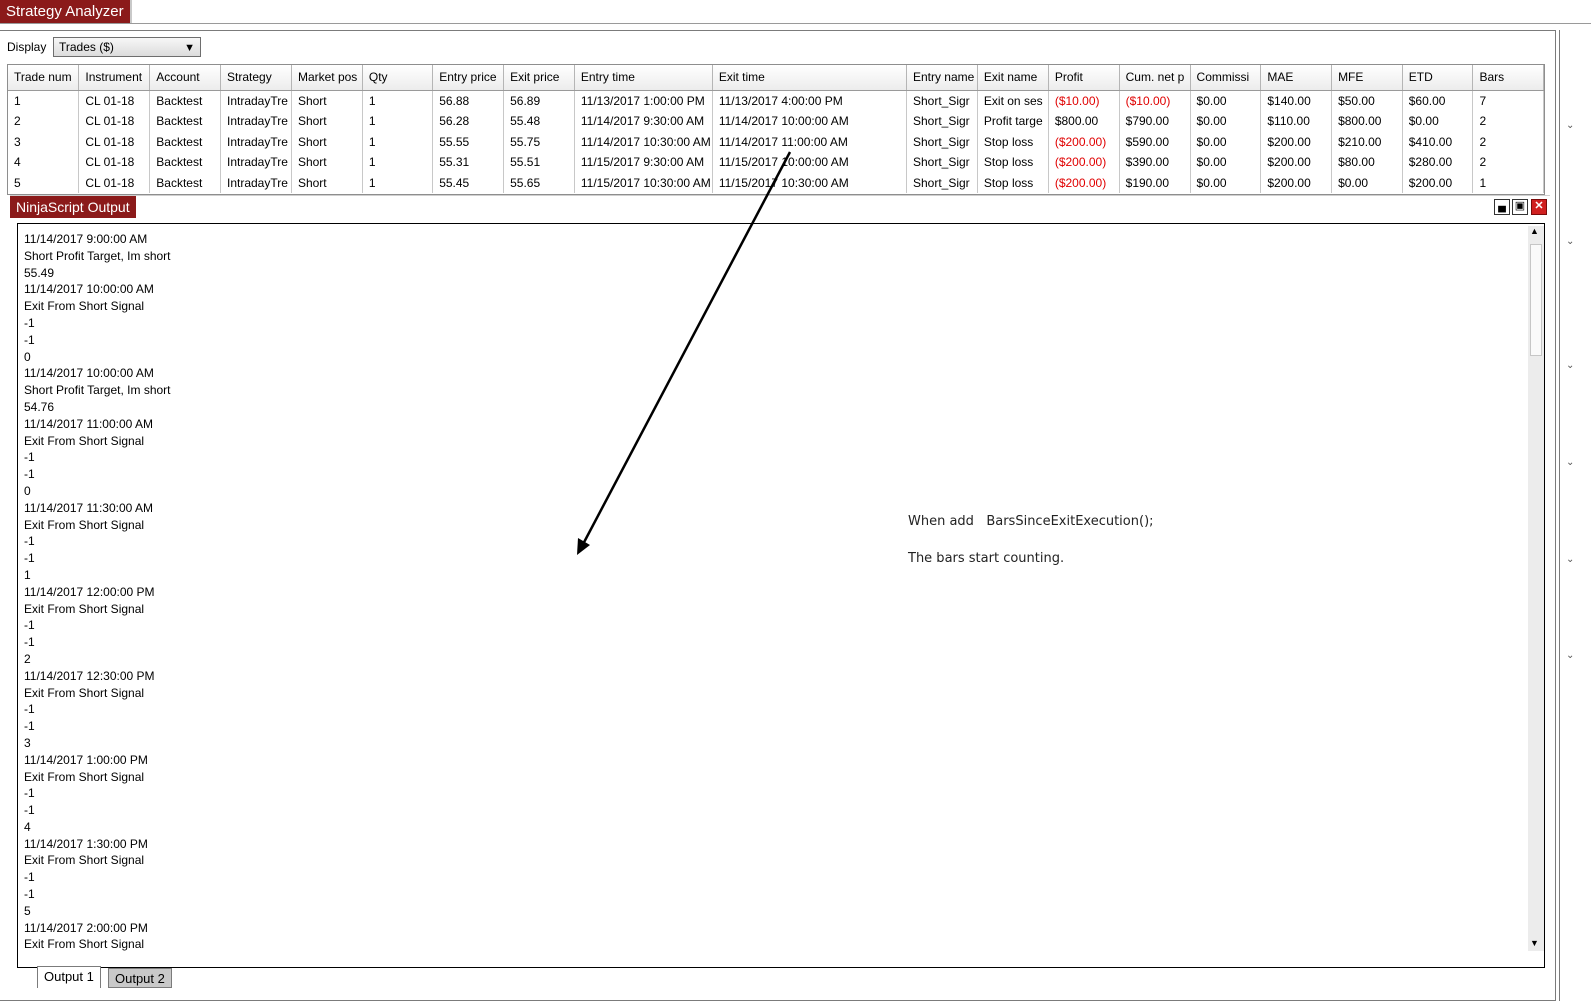 This screenshot has width=1591, height=1001. What do you see at coordinates (468, 78) in the screenshot?
I see `column-header: Entry price` at bounding box center [468, 78].